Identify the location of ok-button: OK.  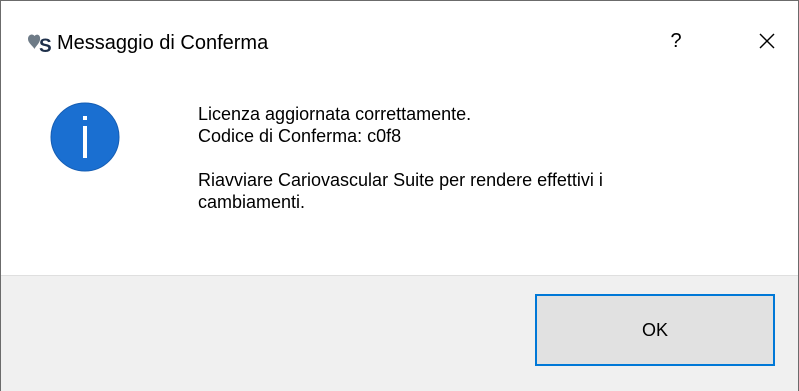
(655, 330).